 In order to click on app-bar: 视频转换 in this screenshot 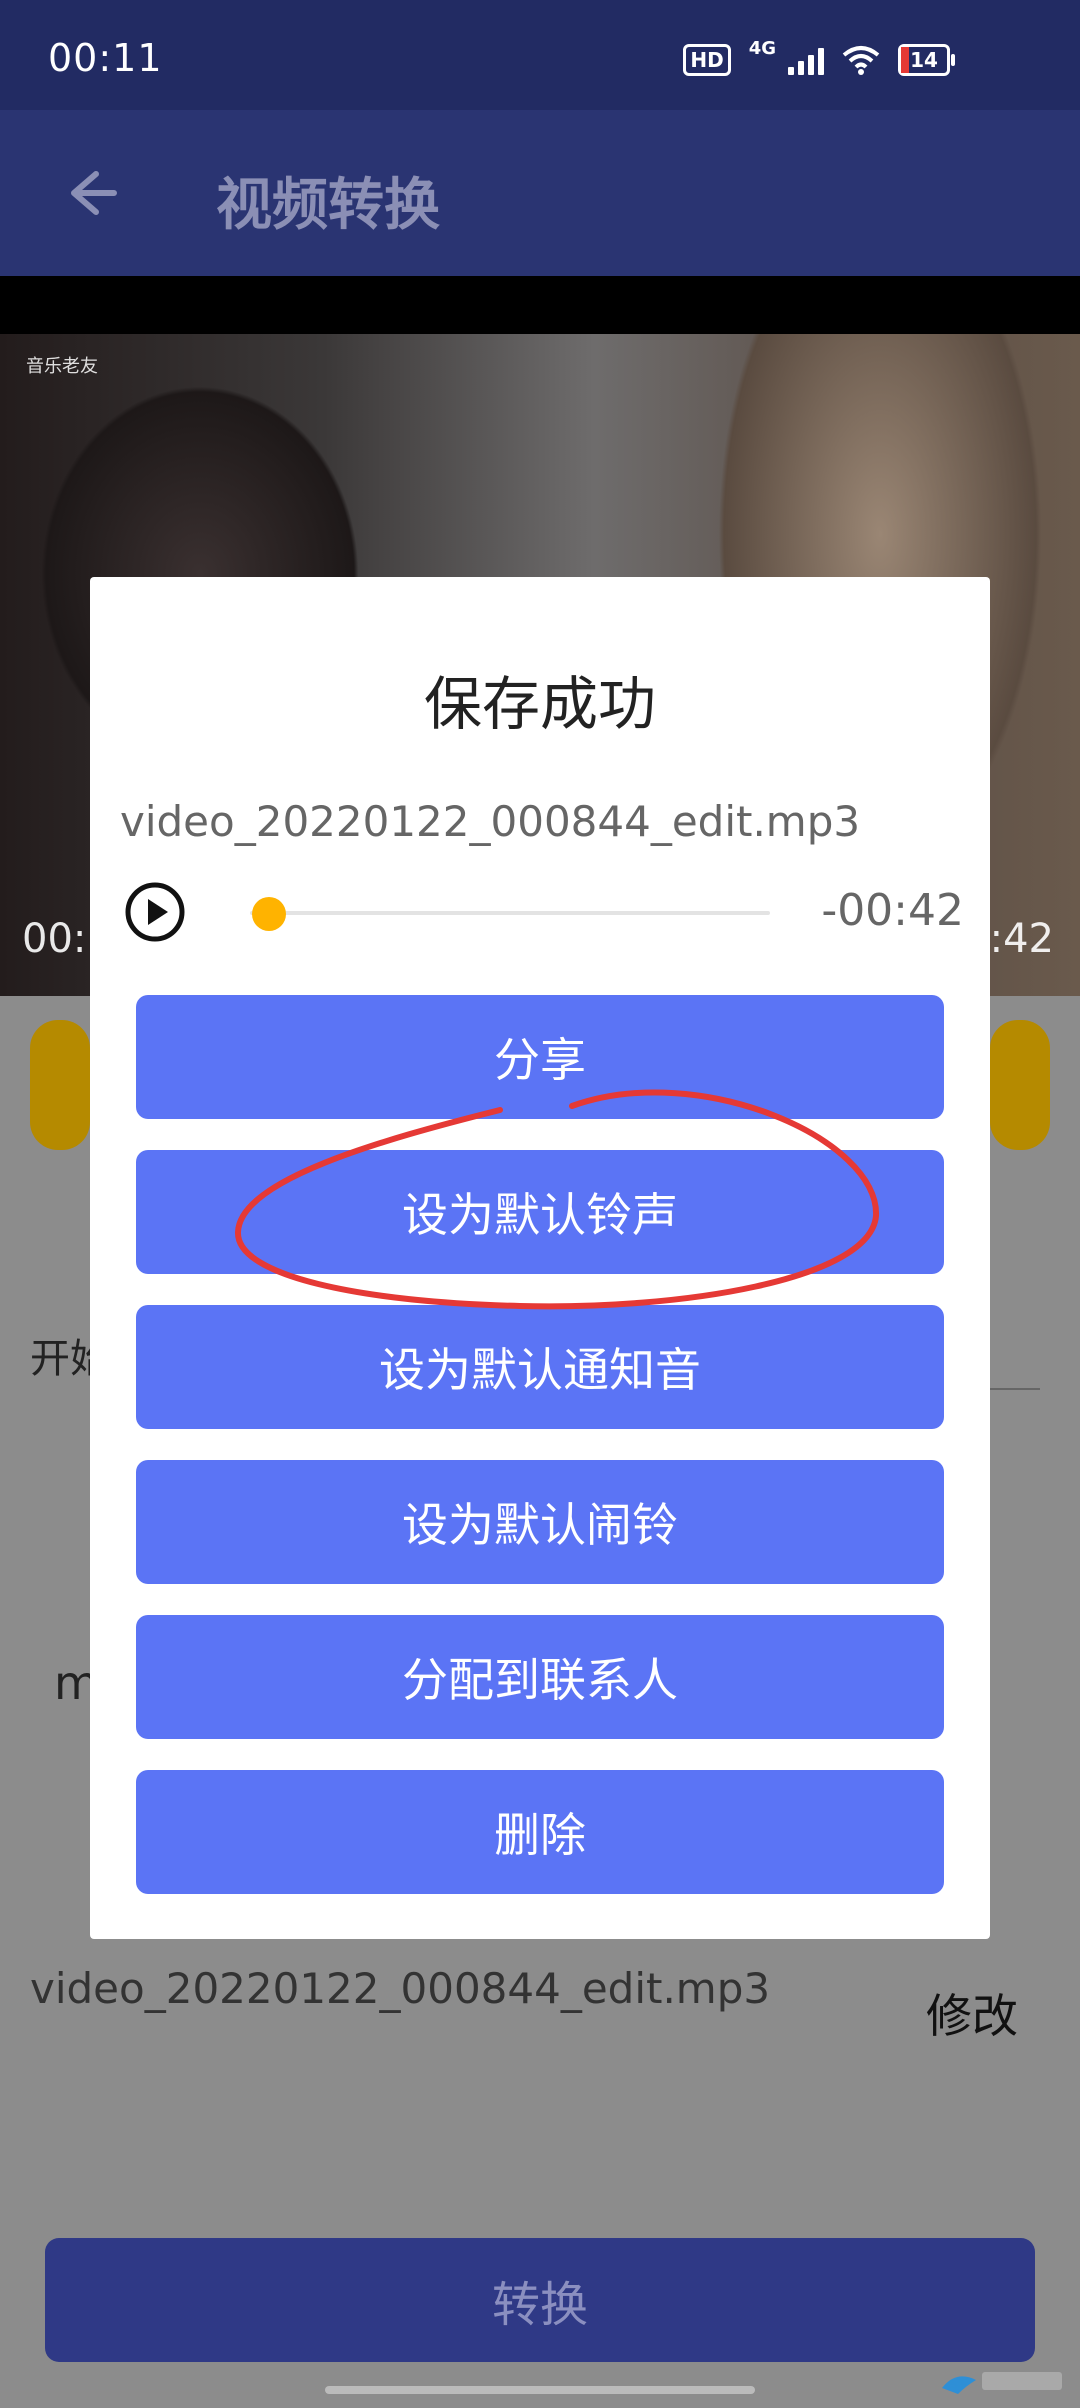, I will do `click(540, 193)`.